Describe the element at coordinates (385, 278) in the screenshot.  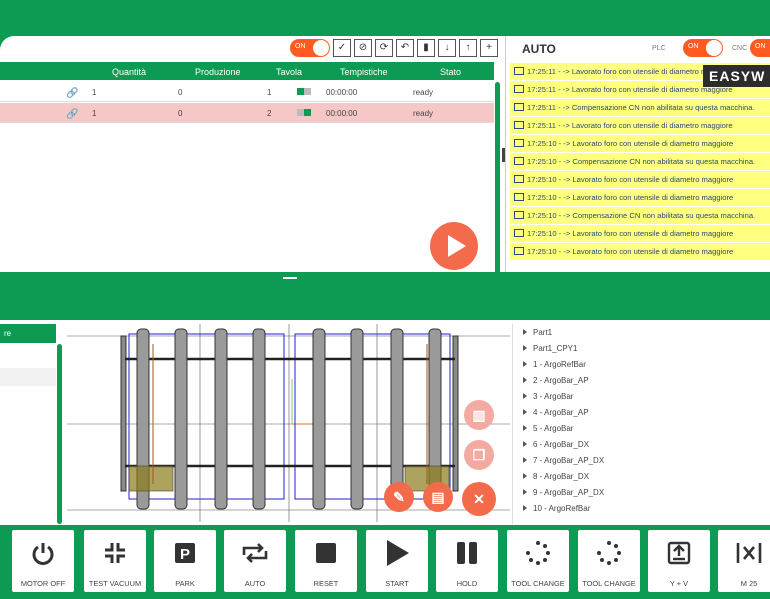
I see `panel-splitter` at that location.